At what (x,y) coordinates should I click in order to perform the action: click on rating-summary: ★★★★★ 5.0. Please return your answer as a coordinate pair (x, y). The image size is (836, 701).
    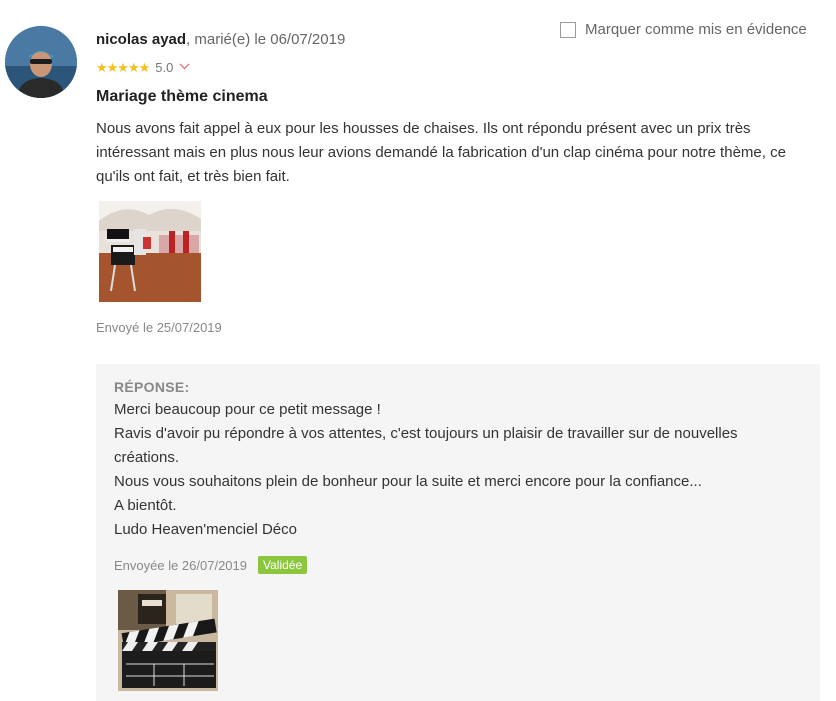
    Looking at the image, I should click on (143, 67).